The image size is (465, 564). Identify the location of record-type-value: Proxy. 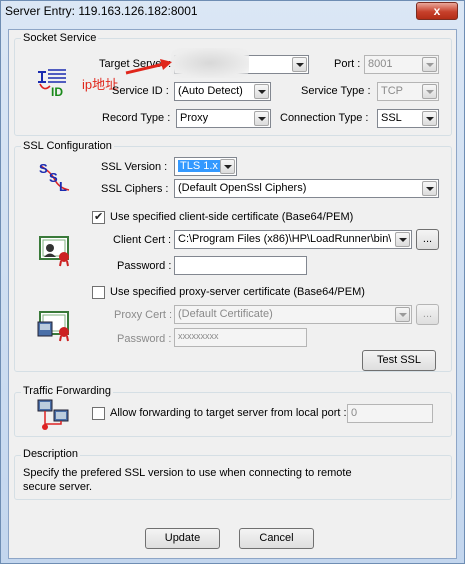
(194, 118).